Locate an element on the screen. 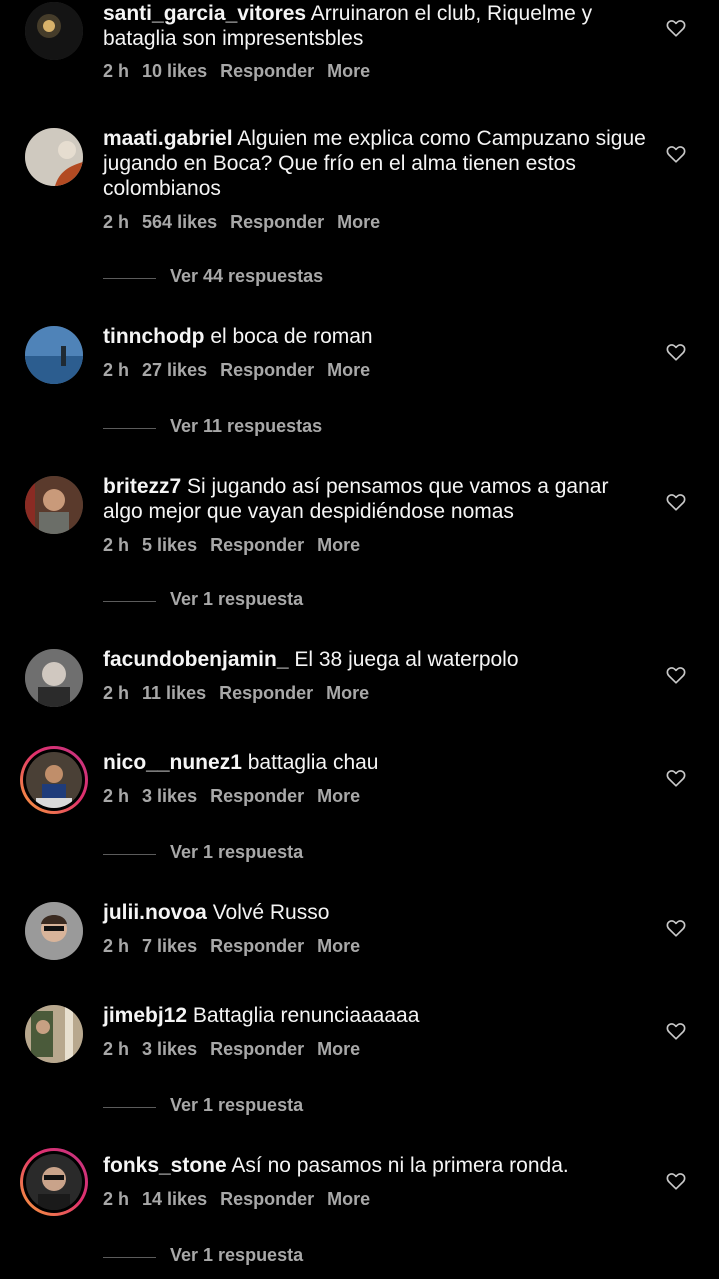  comment-body: el boca de roman is located at coordinates (291, 336).